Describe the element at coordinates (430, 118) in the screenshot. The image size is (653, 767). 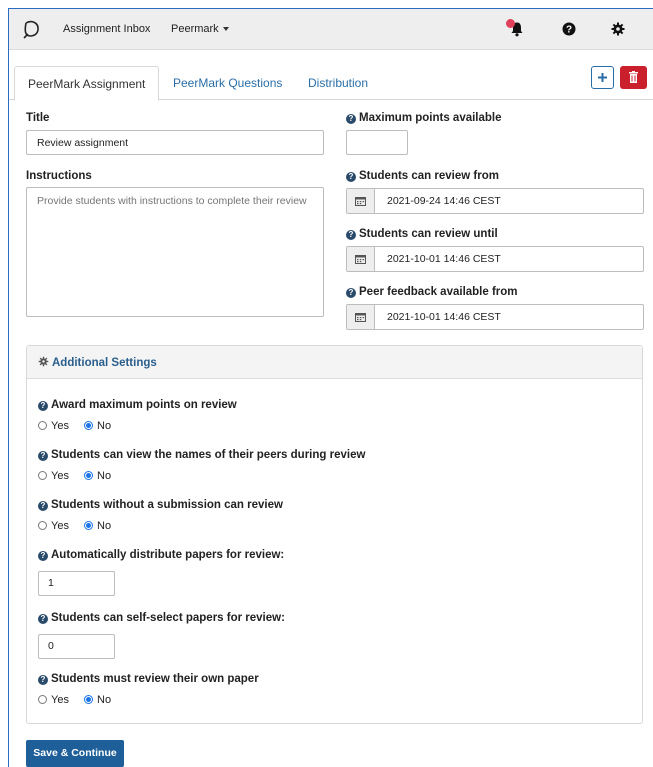
I see `max-points-label-text: Maximum points available` at that location.